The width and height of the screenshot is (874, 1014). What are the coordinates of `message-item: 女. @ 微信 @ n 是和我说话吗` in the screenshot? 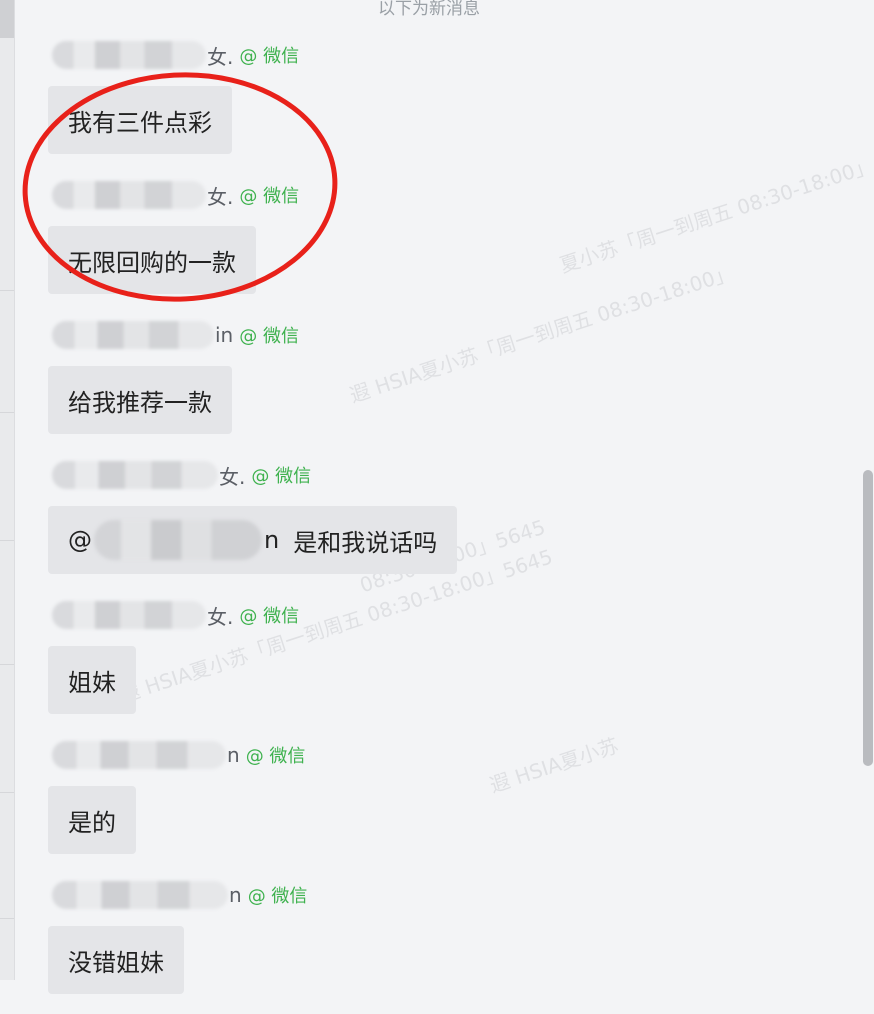 It's located at (443, 524).